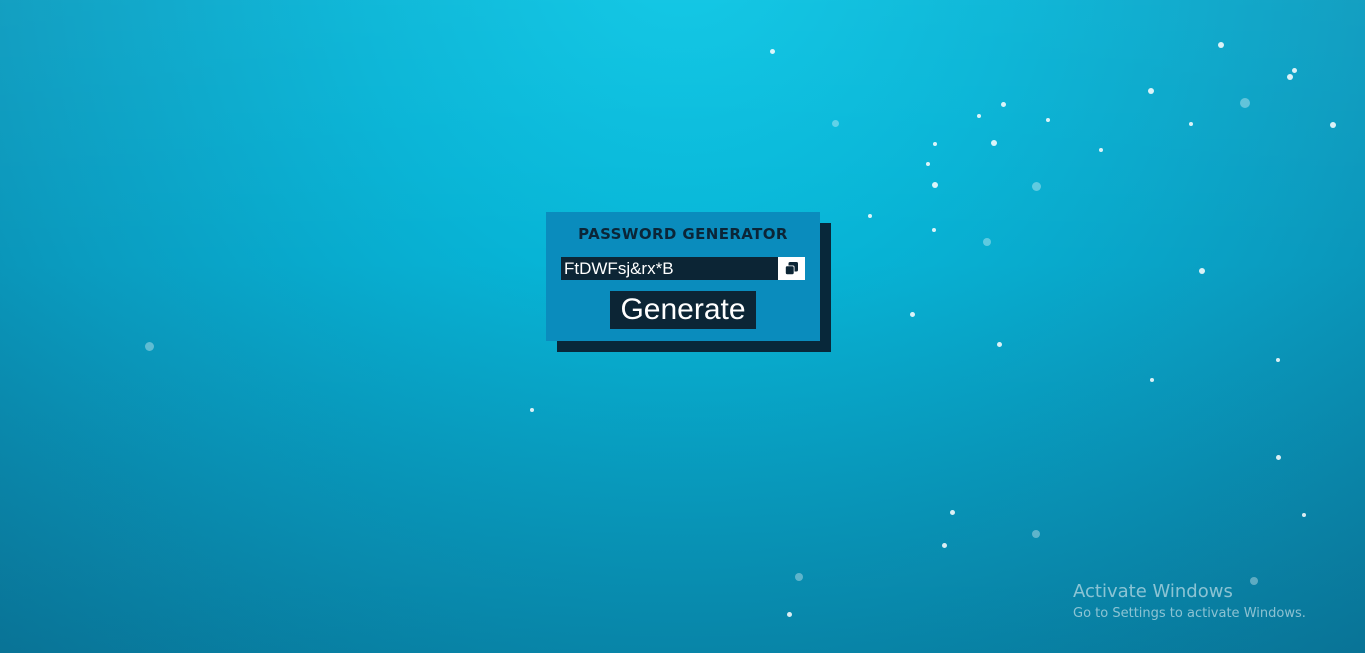  What do you see at coordinates (683, 310) in the screenshot?
I see `generate-button: Generate` at bounding box center [683, 310].